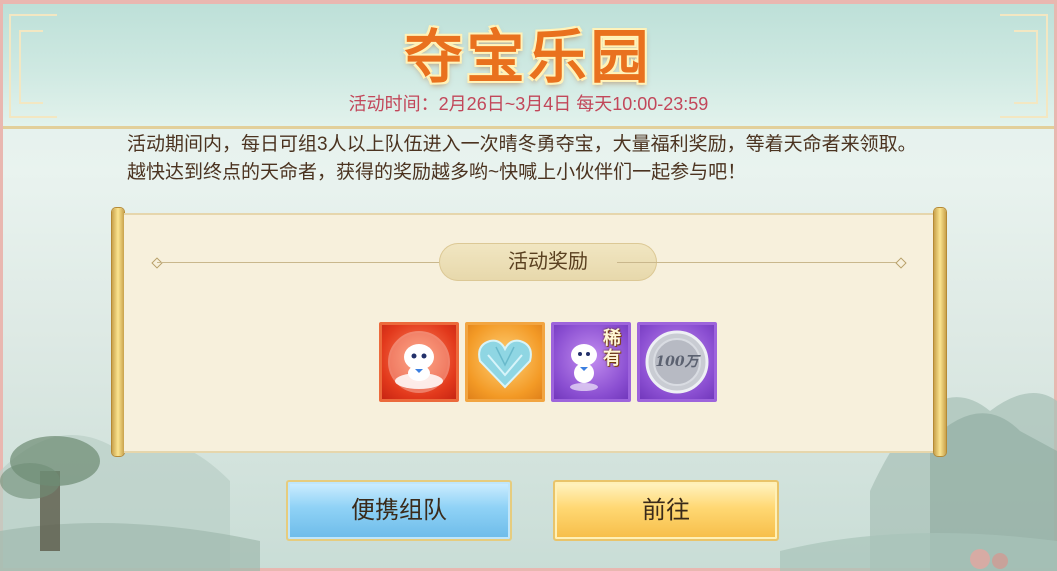 This screenshot has height=571, width=1057. I want to click on scroll-rod-right, so click(940, 332).